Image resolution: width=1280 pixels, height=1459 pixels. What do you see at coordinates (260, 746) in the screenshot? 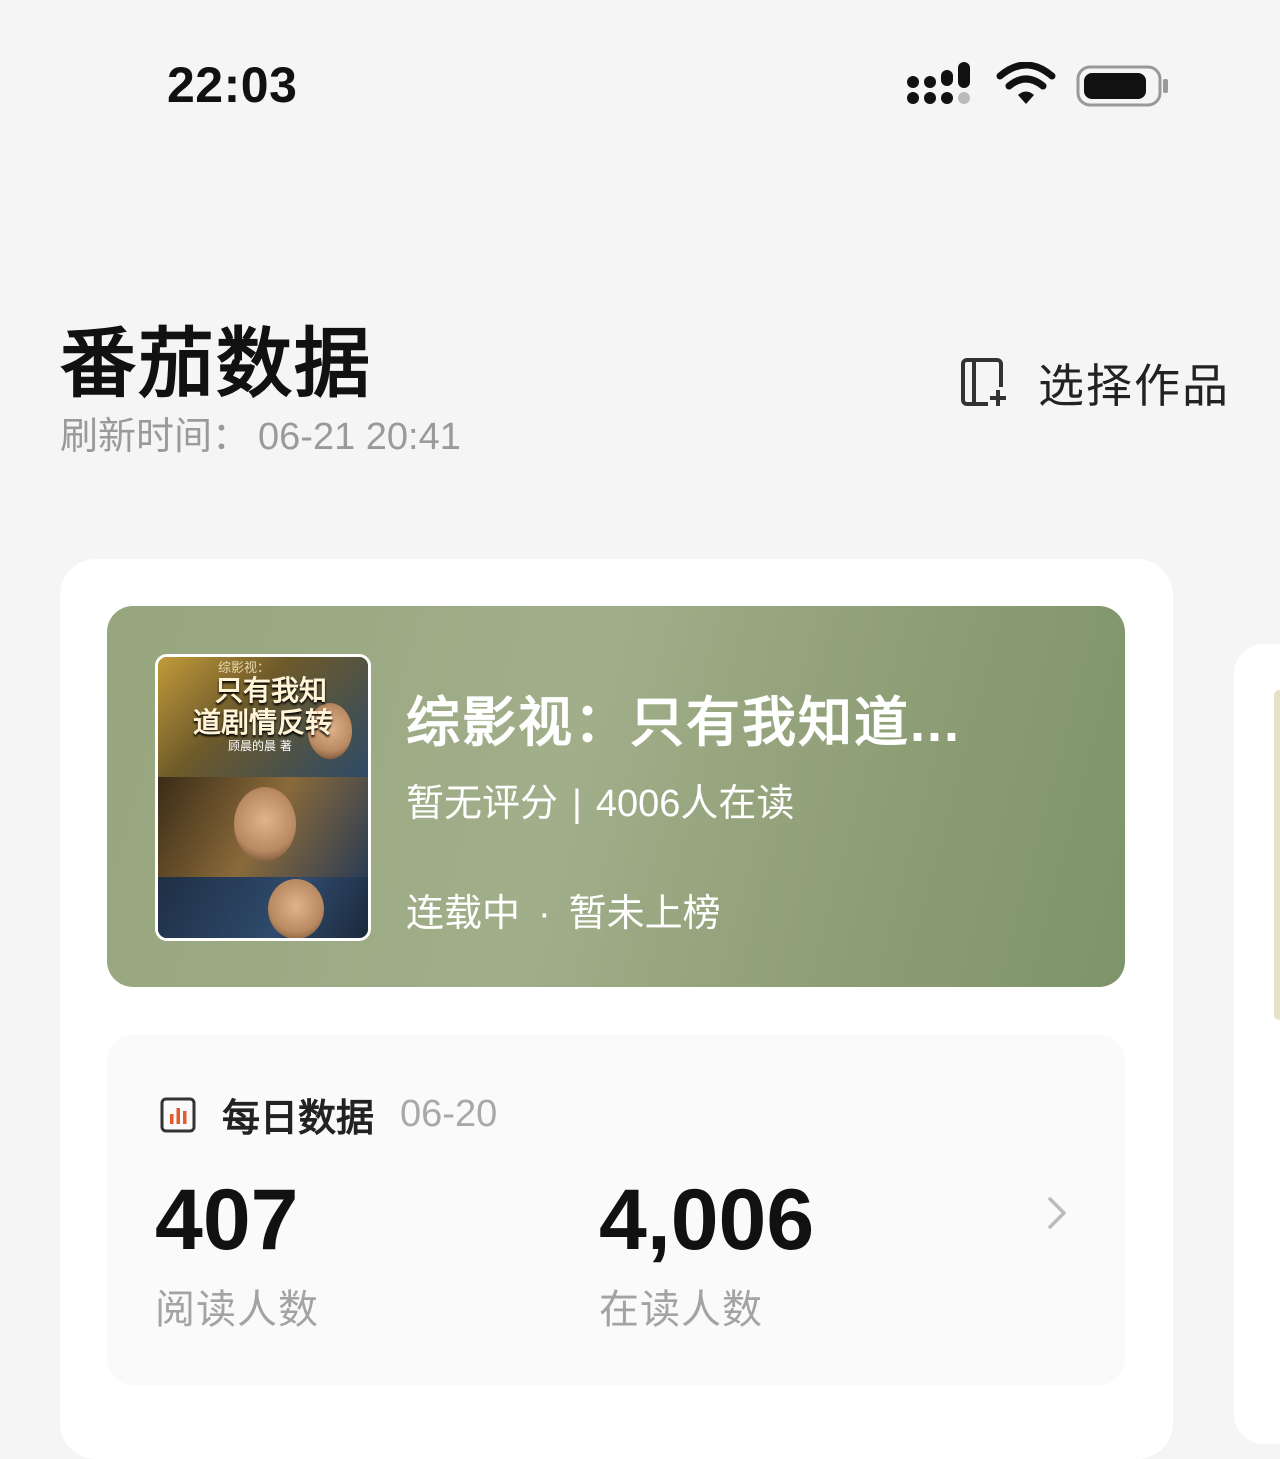
I see `cover-author: 顾晨的晨 著` at bounding box center [260, 746].